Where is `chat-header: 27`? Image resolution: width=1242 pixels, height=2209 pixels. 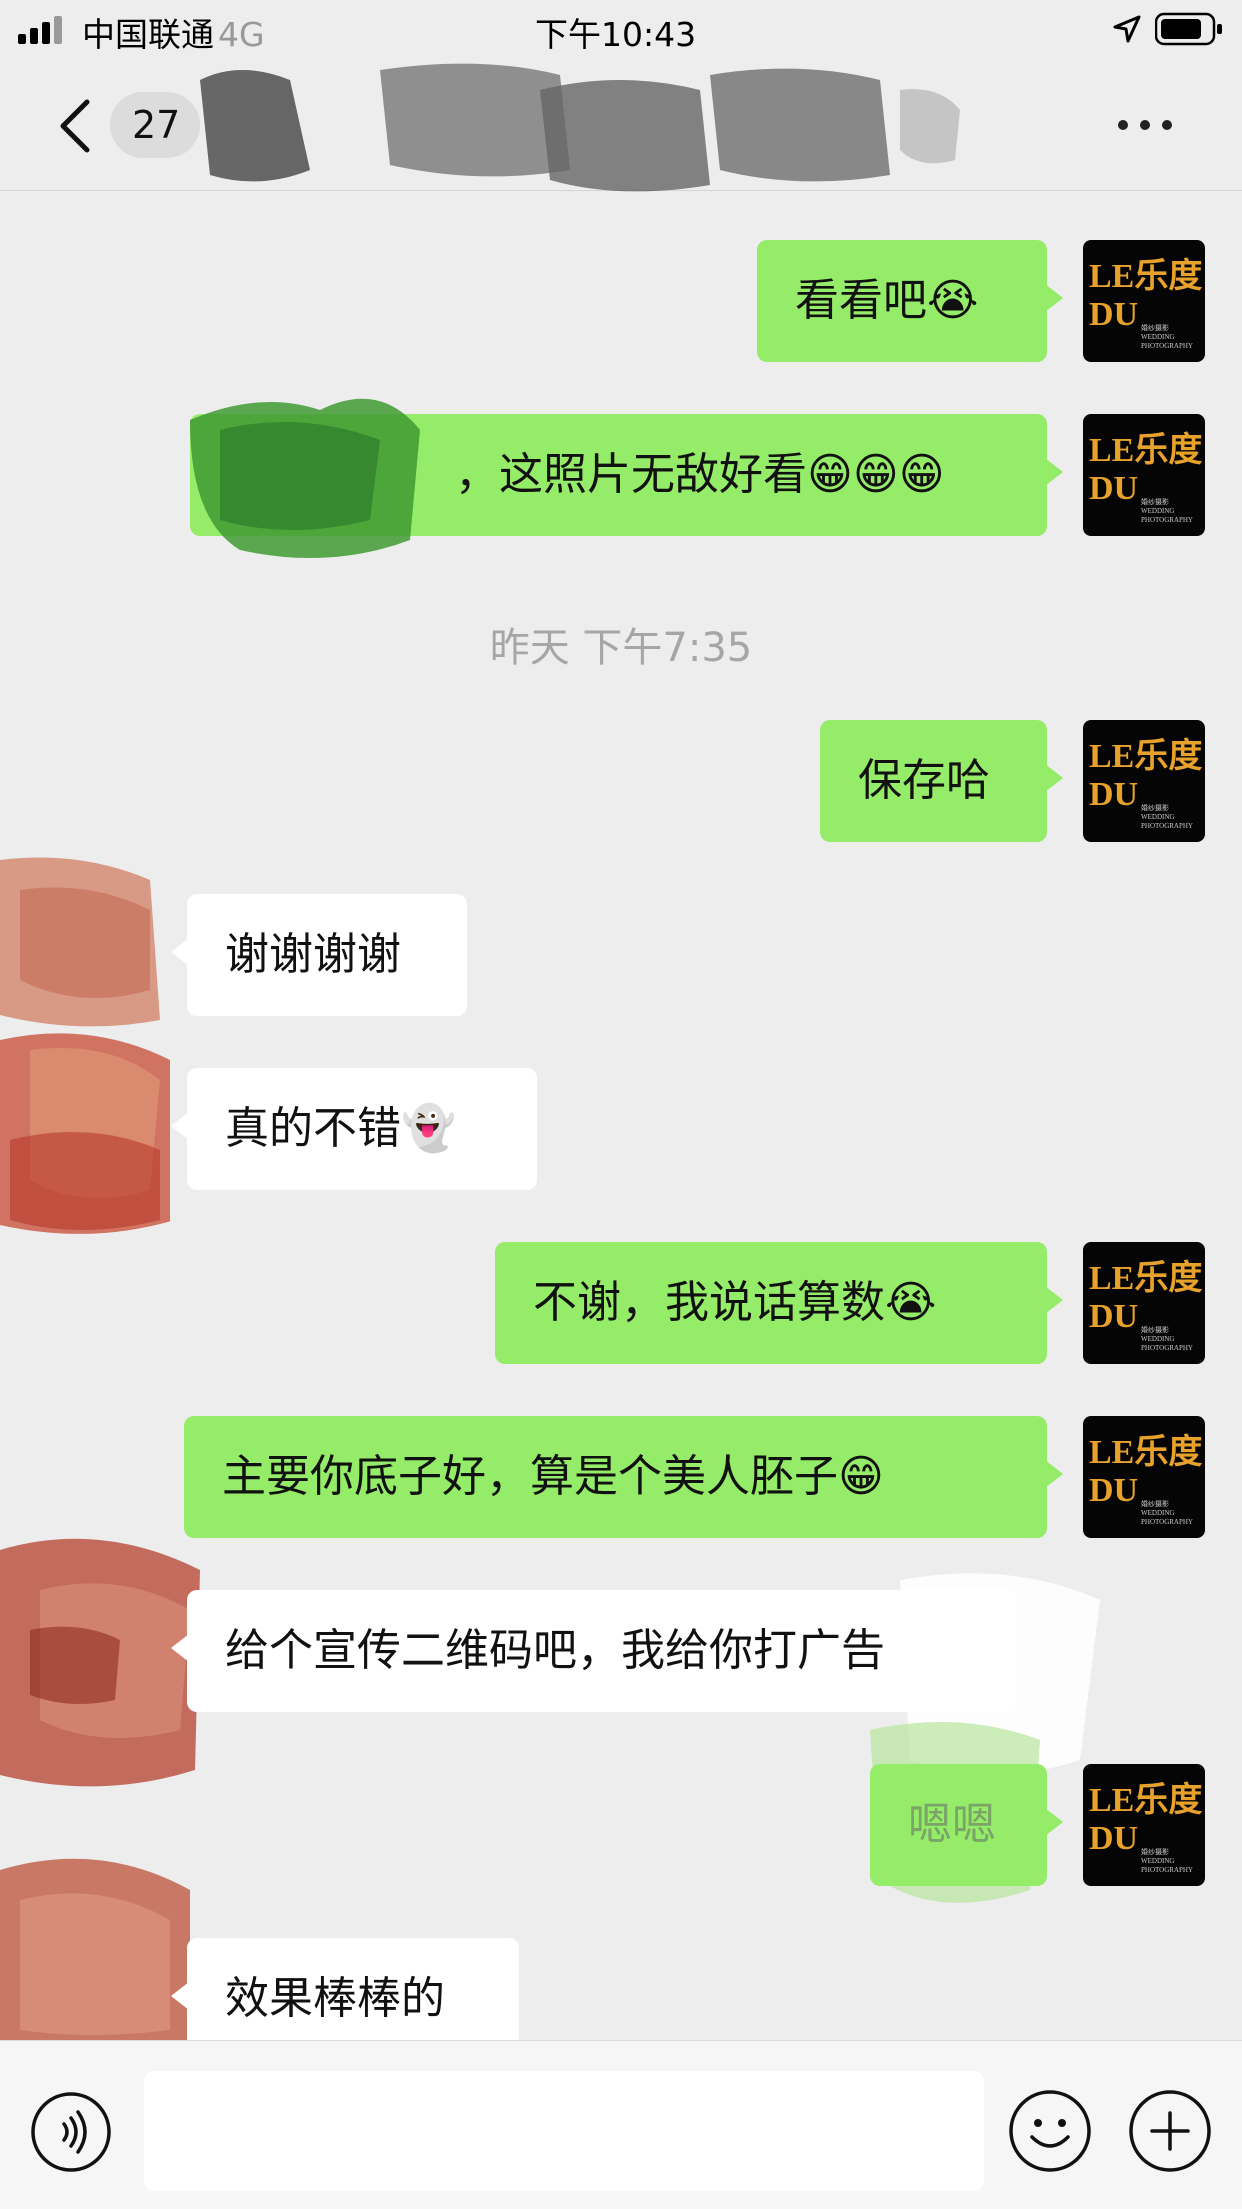
chat-header: 27 is located at coordinates (621, 126).